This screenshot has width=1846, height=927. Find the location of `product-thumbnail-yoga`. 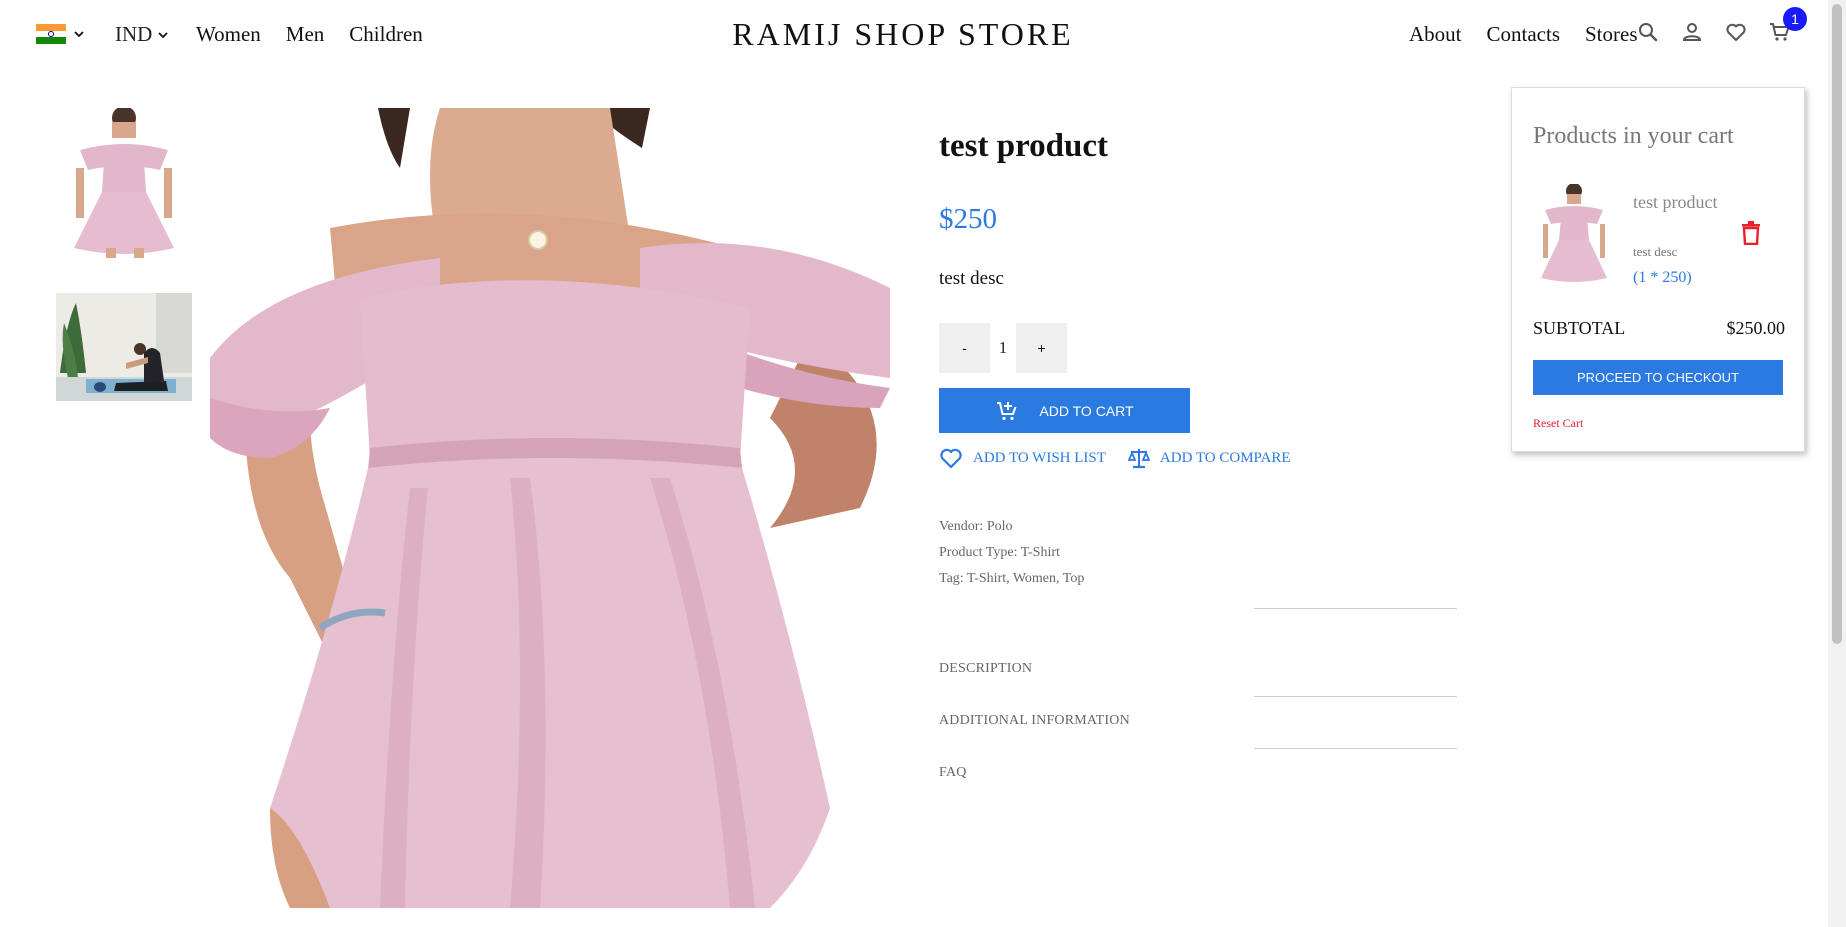

product-thumbnail-yoga is located at coordinates (124, 347).